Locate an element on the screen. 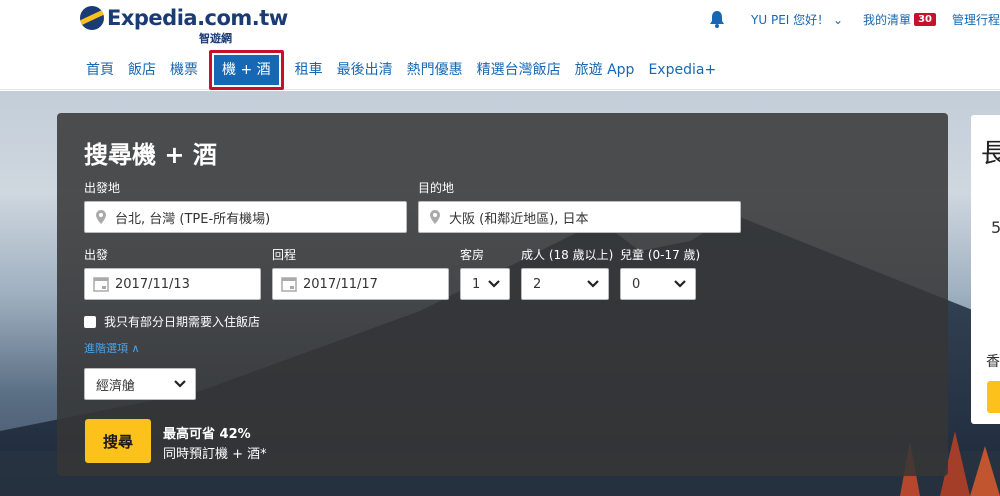  destination-input: 大阪 (和鄰近地區), 日本 is located at coordinates (579, 217).